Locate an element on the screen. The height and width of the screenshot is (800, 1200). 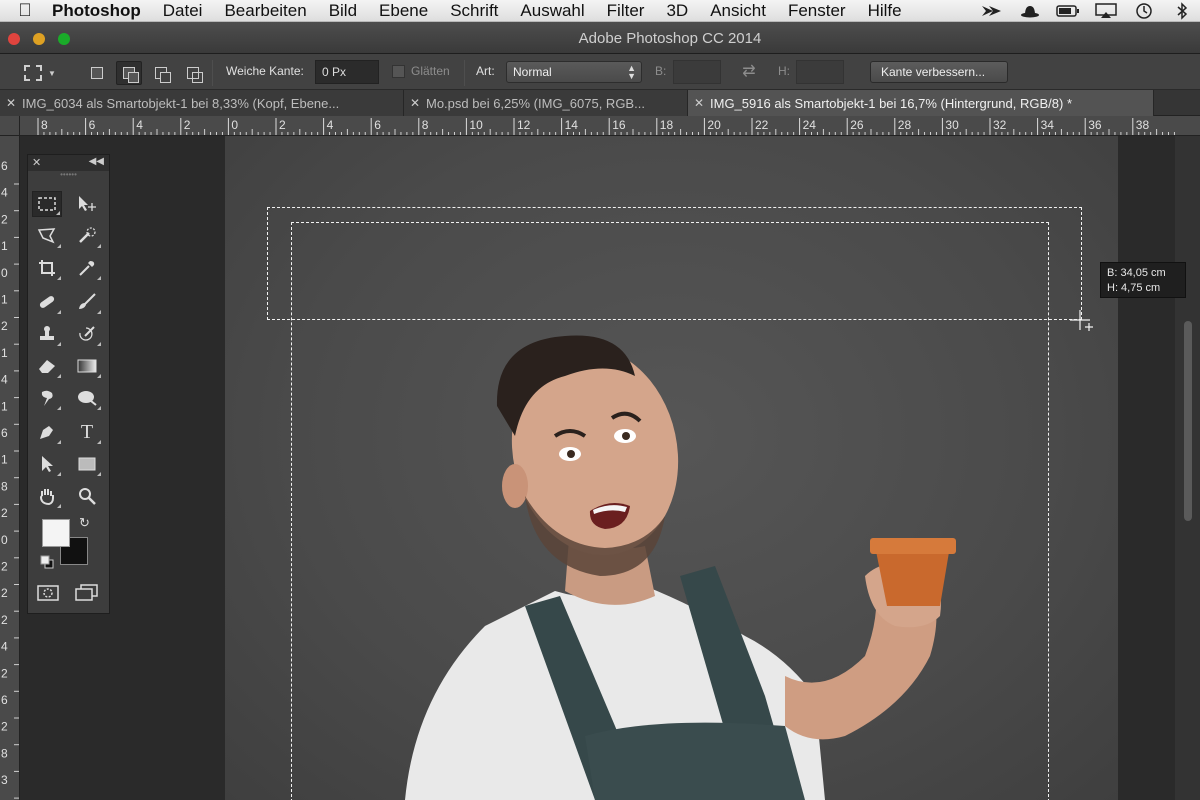
menu-bearbeiten: Bearbeiten is located at coordinates (265, 11).